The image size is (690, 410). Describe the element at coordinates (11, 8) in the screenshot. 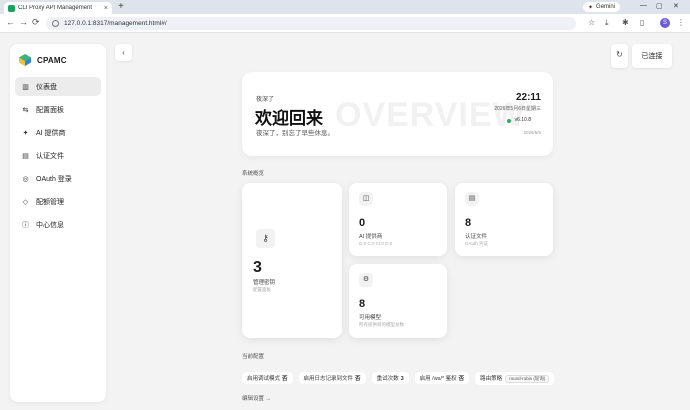

I see `site-favicon-icon` at that location.